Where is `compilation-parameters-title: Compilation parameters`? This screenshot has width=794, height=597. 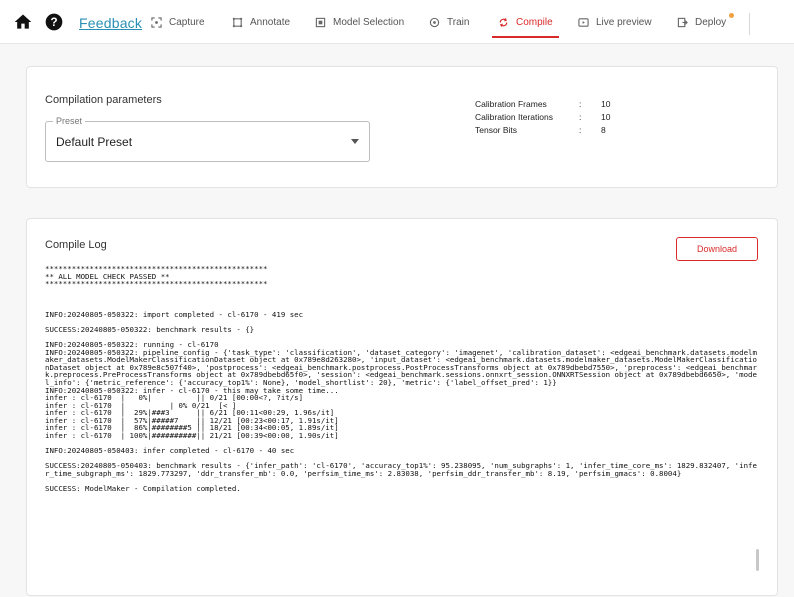 compilation-parameters-title: Compilation parameters is located at coordinates (103, 100).